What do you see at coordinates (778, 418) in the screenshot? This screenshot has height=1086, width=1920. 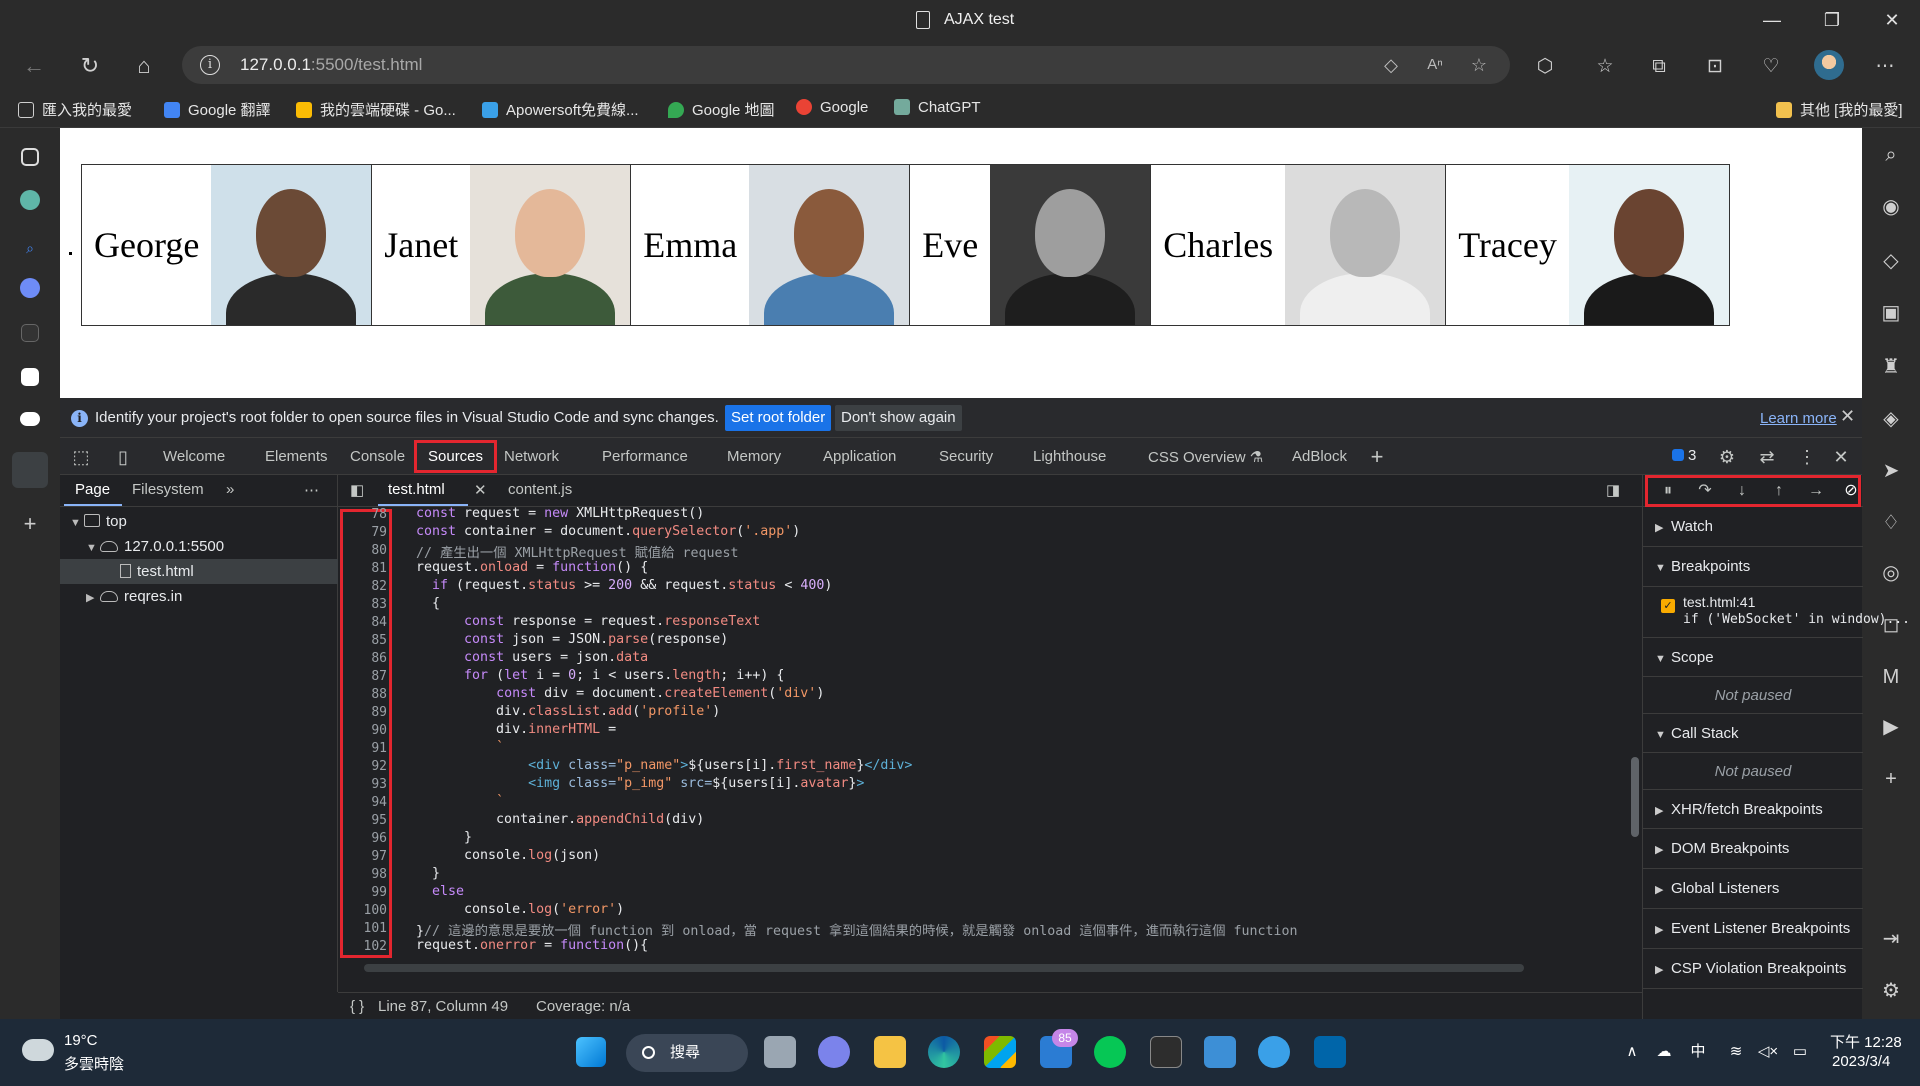 I see `set-root-folder-button: Set root folder` at bounding box center [778, 418].